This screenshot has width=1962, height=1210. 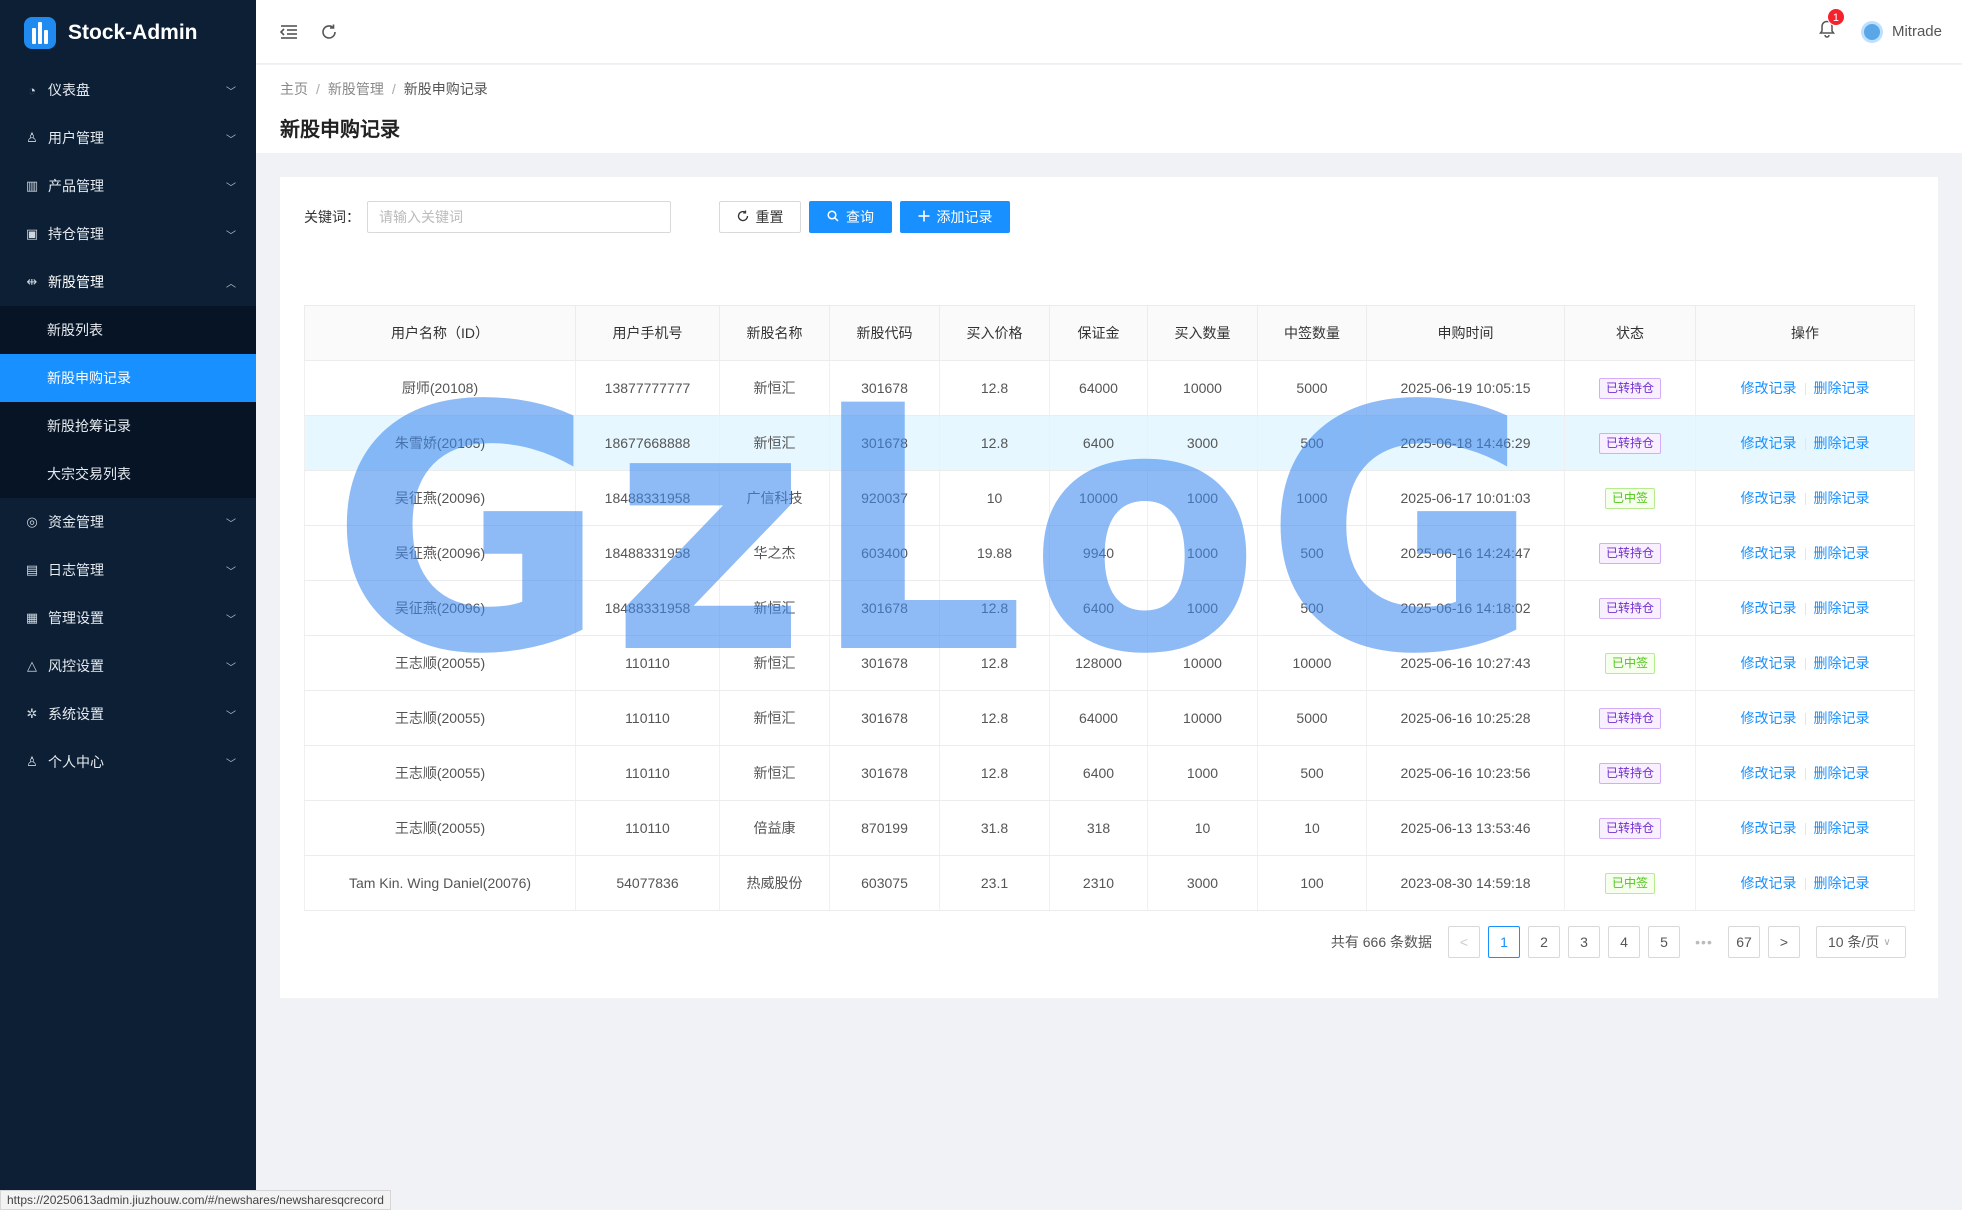 What do you see at coordinates (1805, 554) in the screenshot?
I see `action-divider` at bounding box center [1805, 554].